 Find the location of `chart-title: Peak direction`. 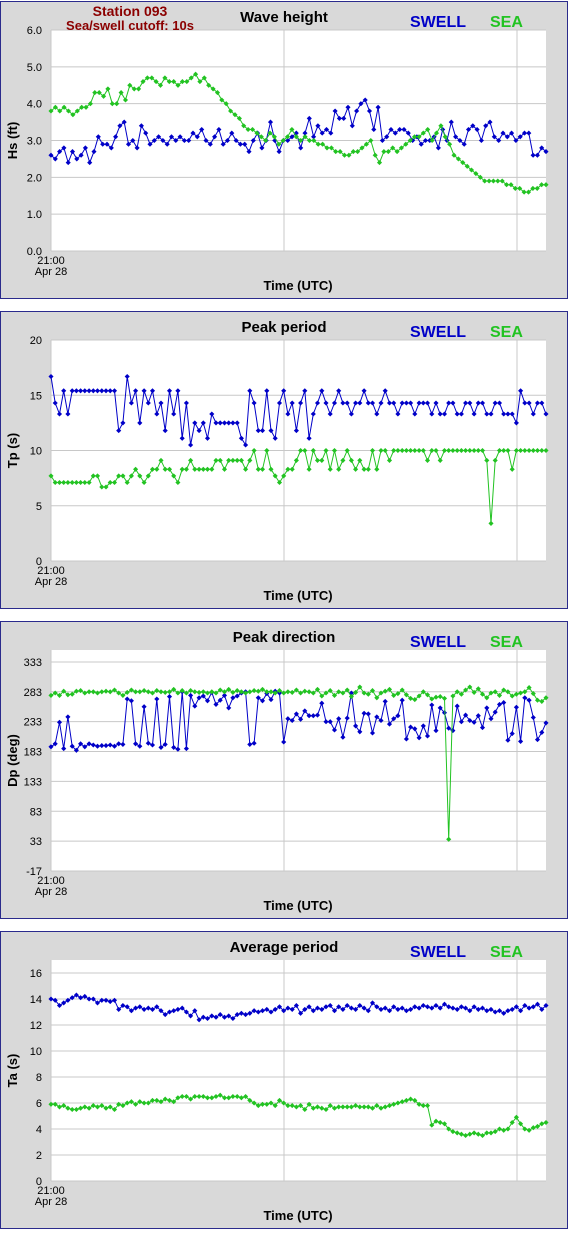

chart-title: Peak direction is located at coordinates (284, 637).